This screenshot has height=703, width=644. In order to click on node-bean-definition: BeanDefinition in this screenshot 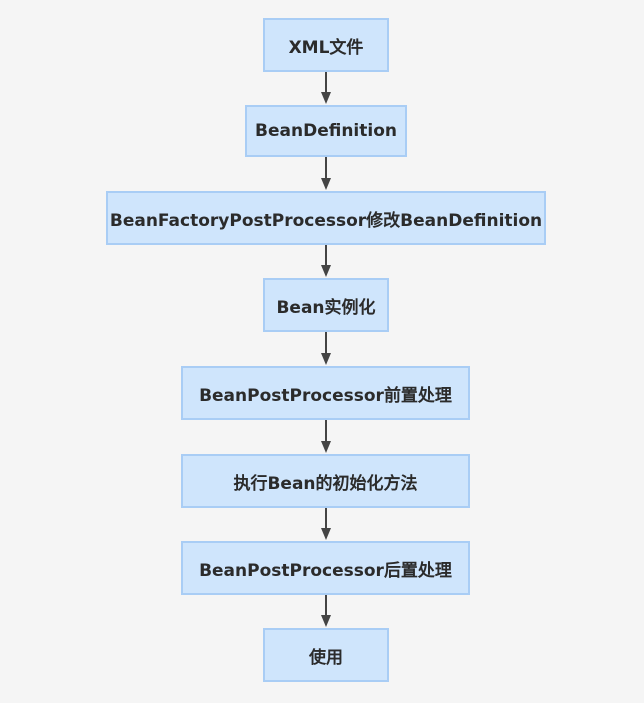, I will do `click(326, 131)`.